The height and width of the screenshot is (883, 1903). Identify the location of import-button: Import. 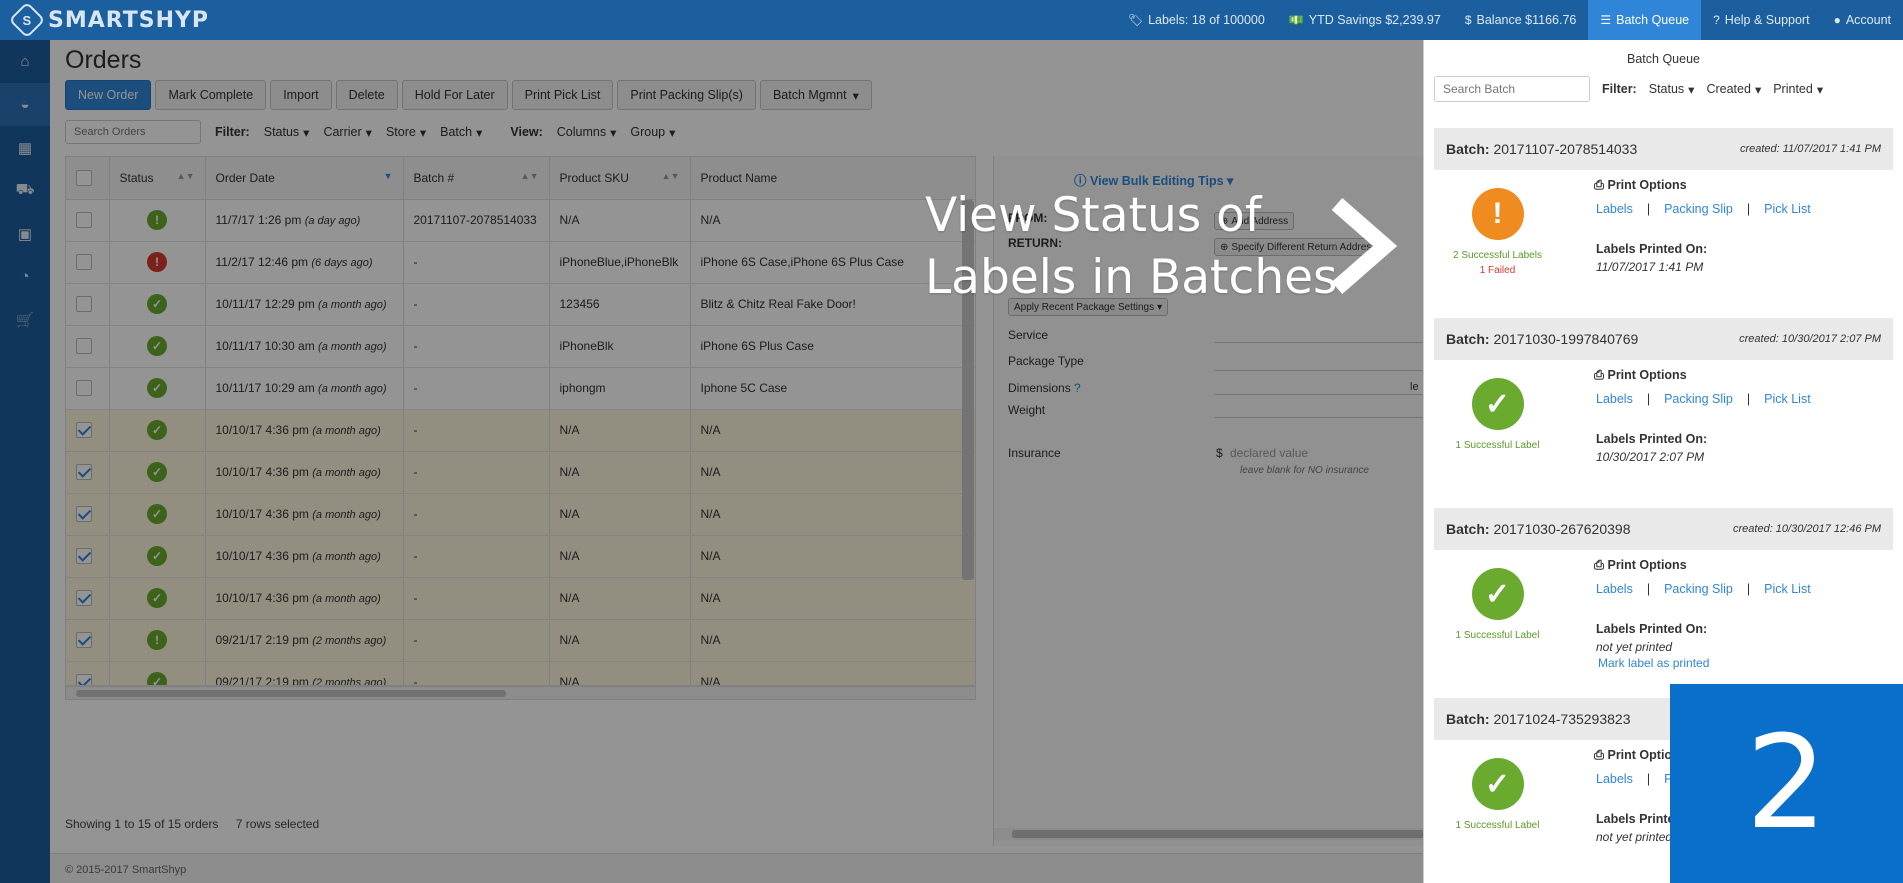
(301, 95).